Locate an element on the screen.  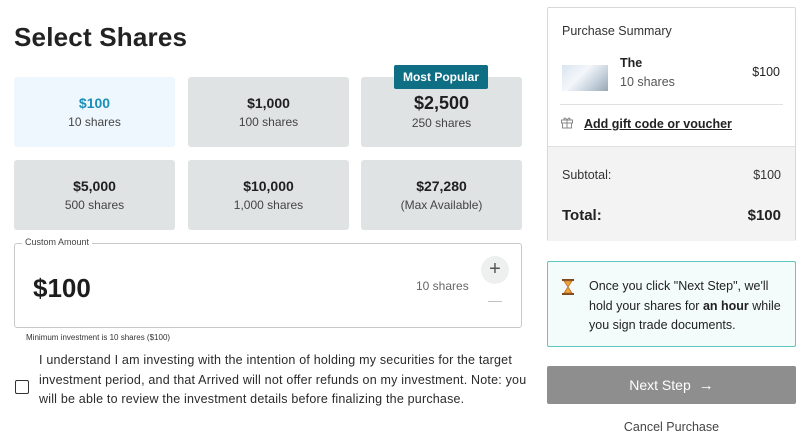
share-option-amount: $5,000 is located at coordinates (94, 186).